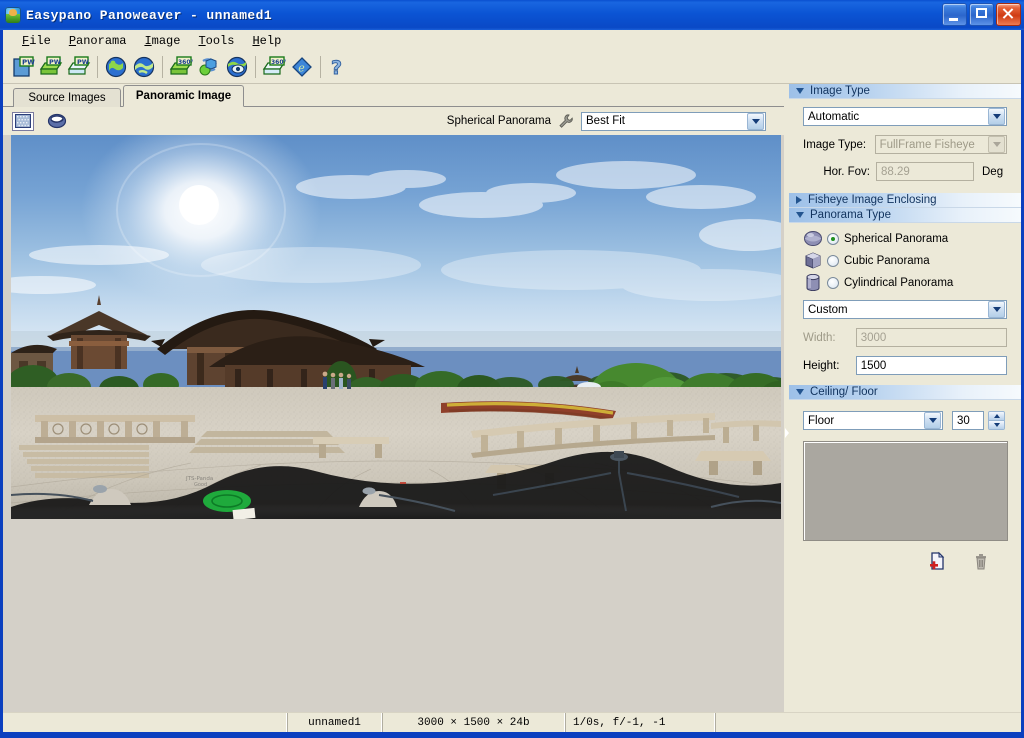  I want to click on menu-file: File, so click(36, 41).